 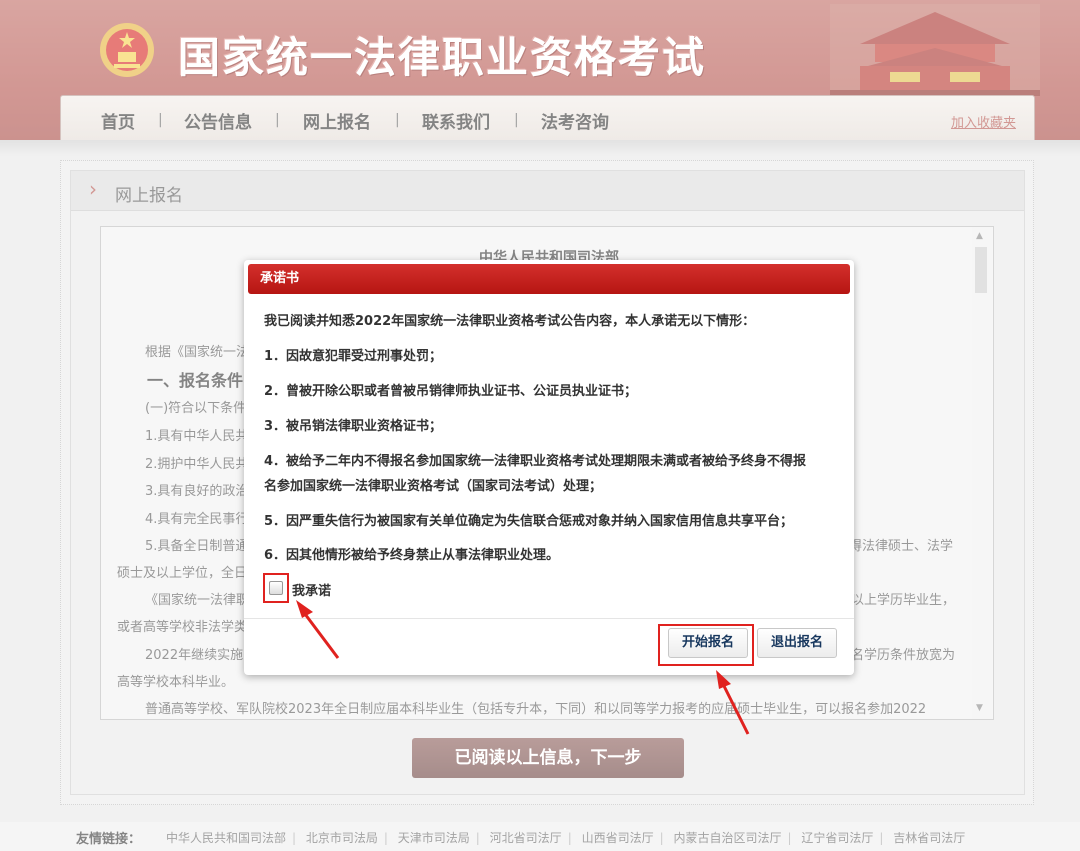 I want to click on arrow-to-start-button-head, so click(x=723, y=679).